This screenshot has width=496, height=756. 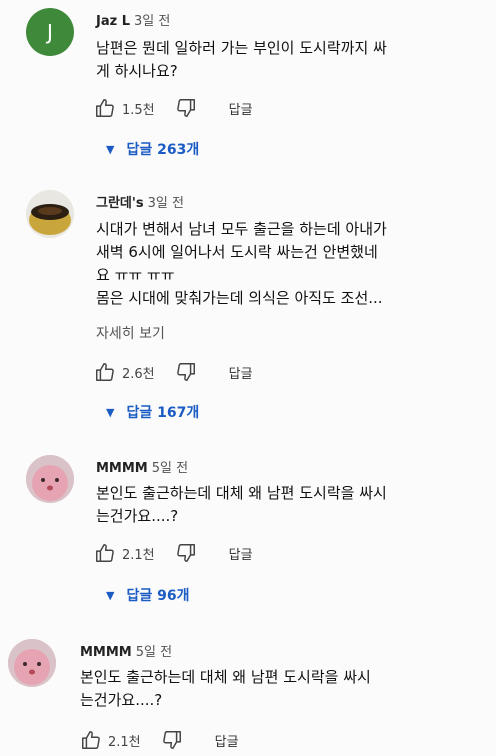 What do you see at coordinates (286, 60) in the screenshot?
I see `comment-text: 남편은 뭔데 일하러 가는 부인이 도시락까지 싸 게 하시나요?` at bounding box center [286, 60].